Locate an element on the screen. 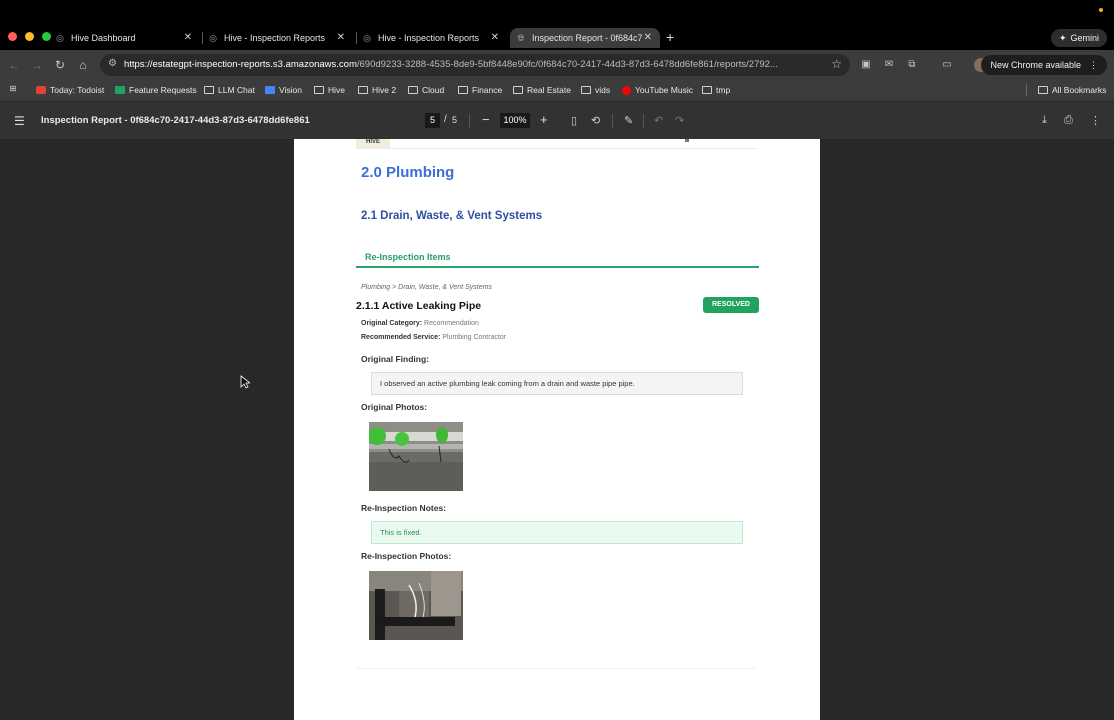  tab-inspection-reports-2: ◎ Hive - Inspection Reports ✕ is located at coordinates (434, 38).